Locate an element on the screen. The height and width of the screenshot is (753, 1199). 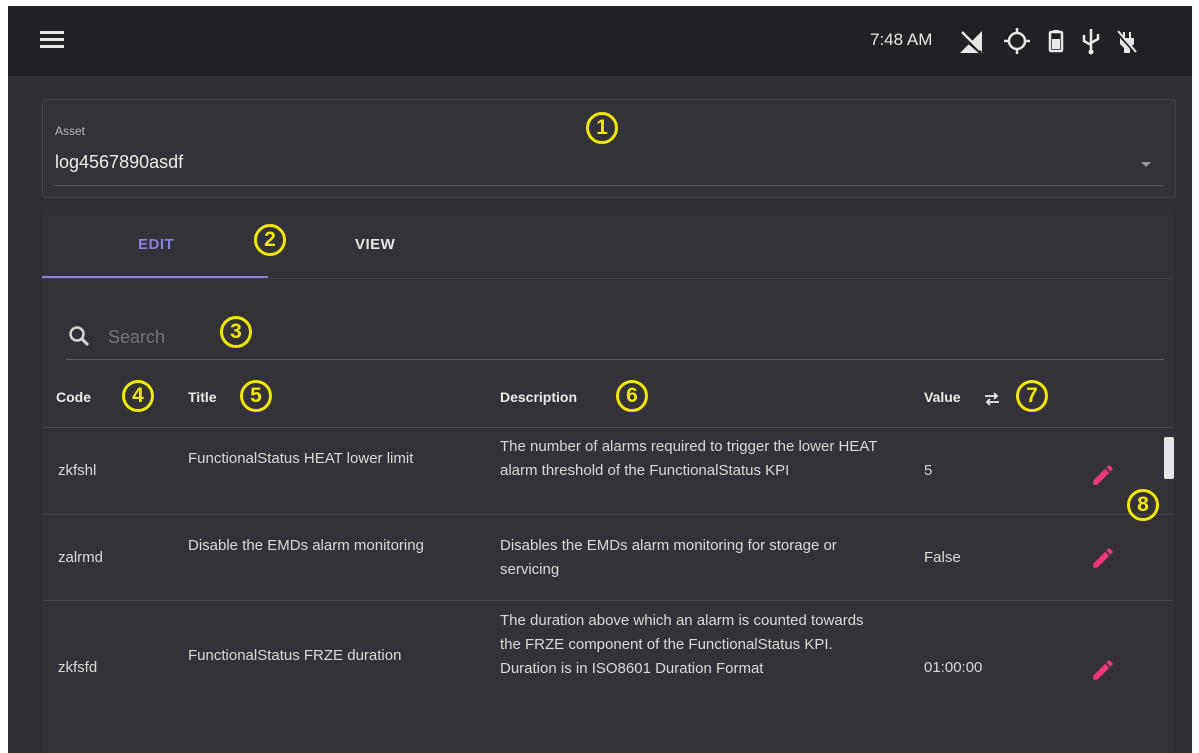
status-time: 7:48 AM is located at coordinates (901, 39).